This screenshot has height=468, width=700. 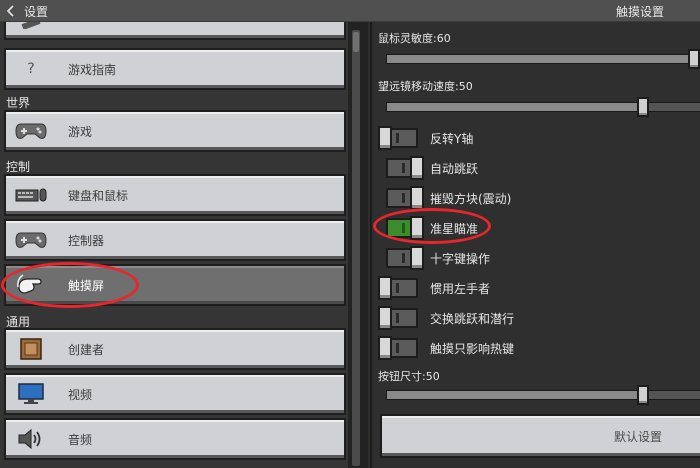 I want to click on back-button: 设置, so click(x=27, y=11).